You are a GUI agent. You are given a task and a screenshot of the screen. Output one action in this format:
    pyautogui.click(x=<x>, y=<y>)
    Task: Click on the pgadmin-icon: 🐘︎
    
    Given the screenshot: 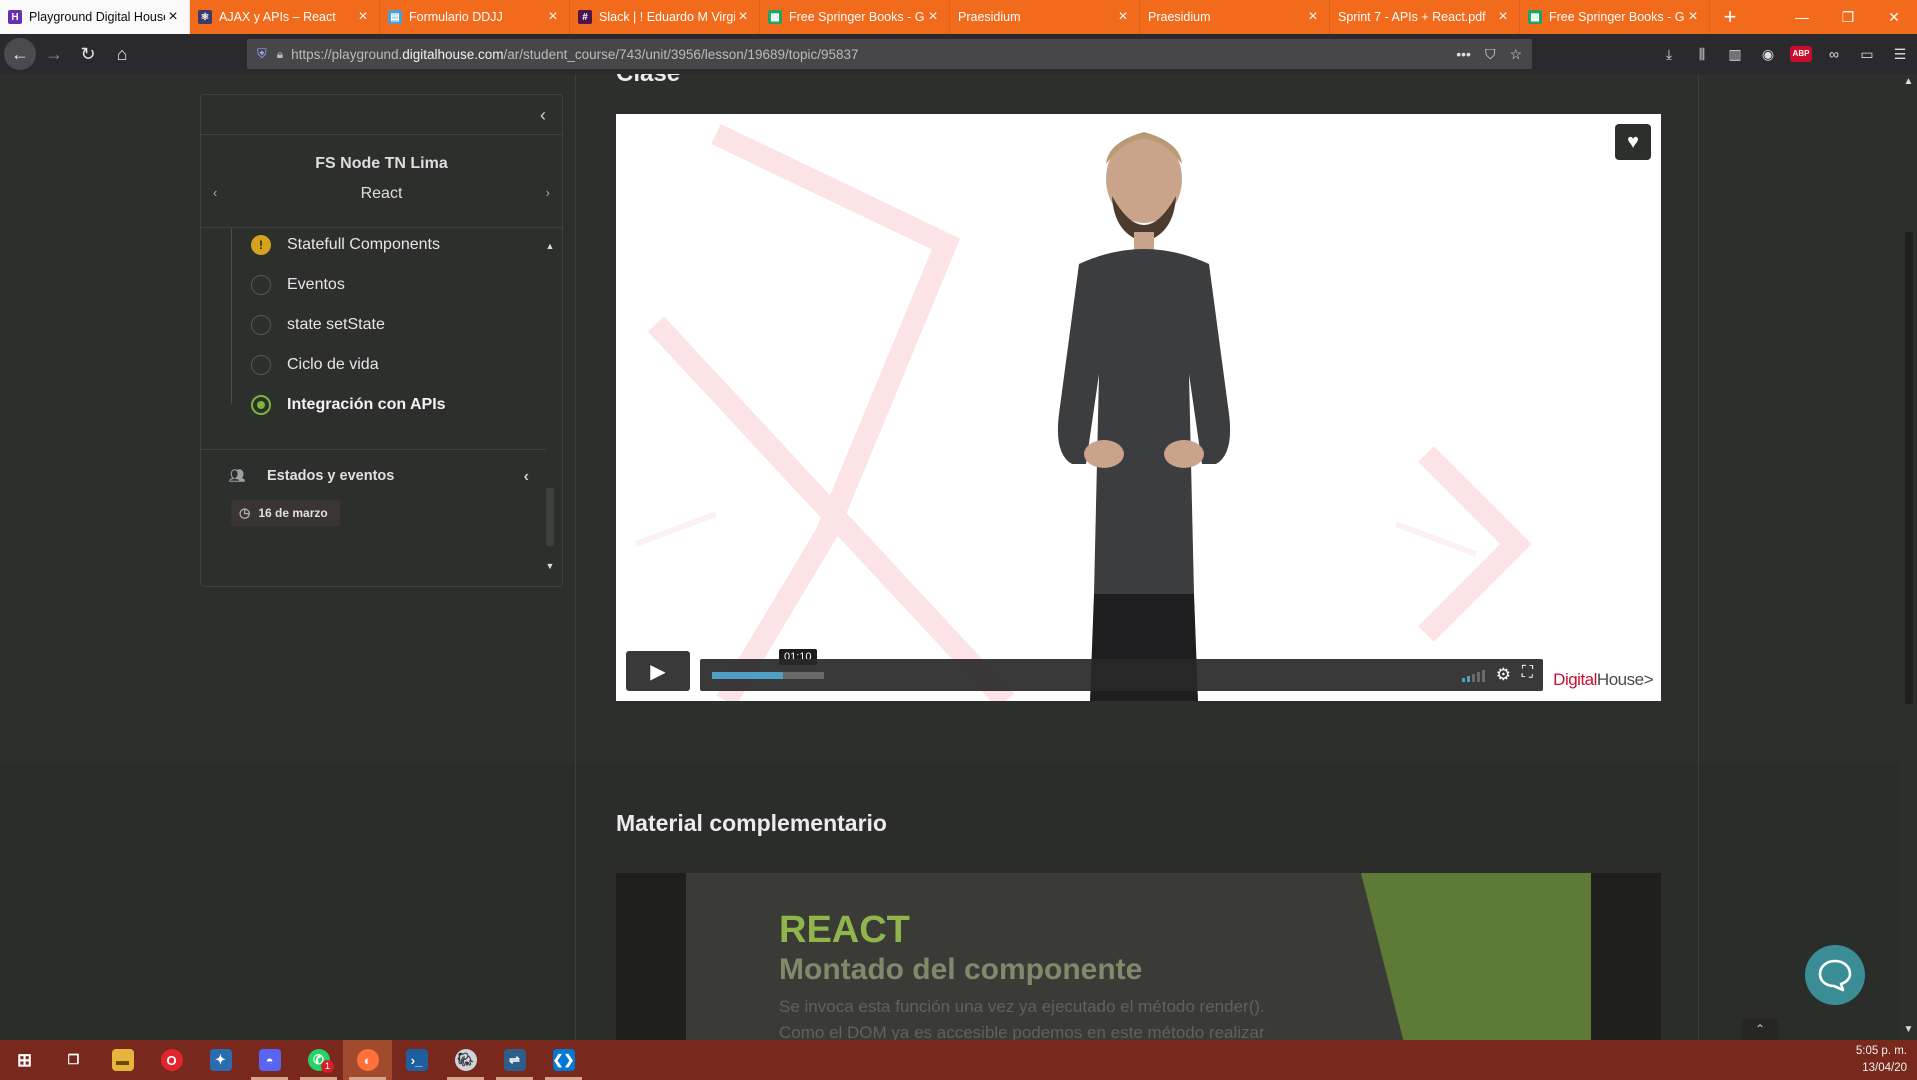 What is the action you would take?
    pyautogui.click(x=465, y=1060)
    